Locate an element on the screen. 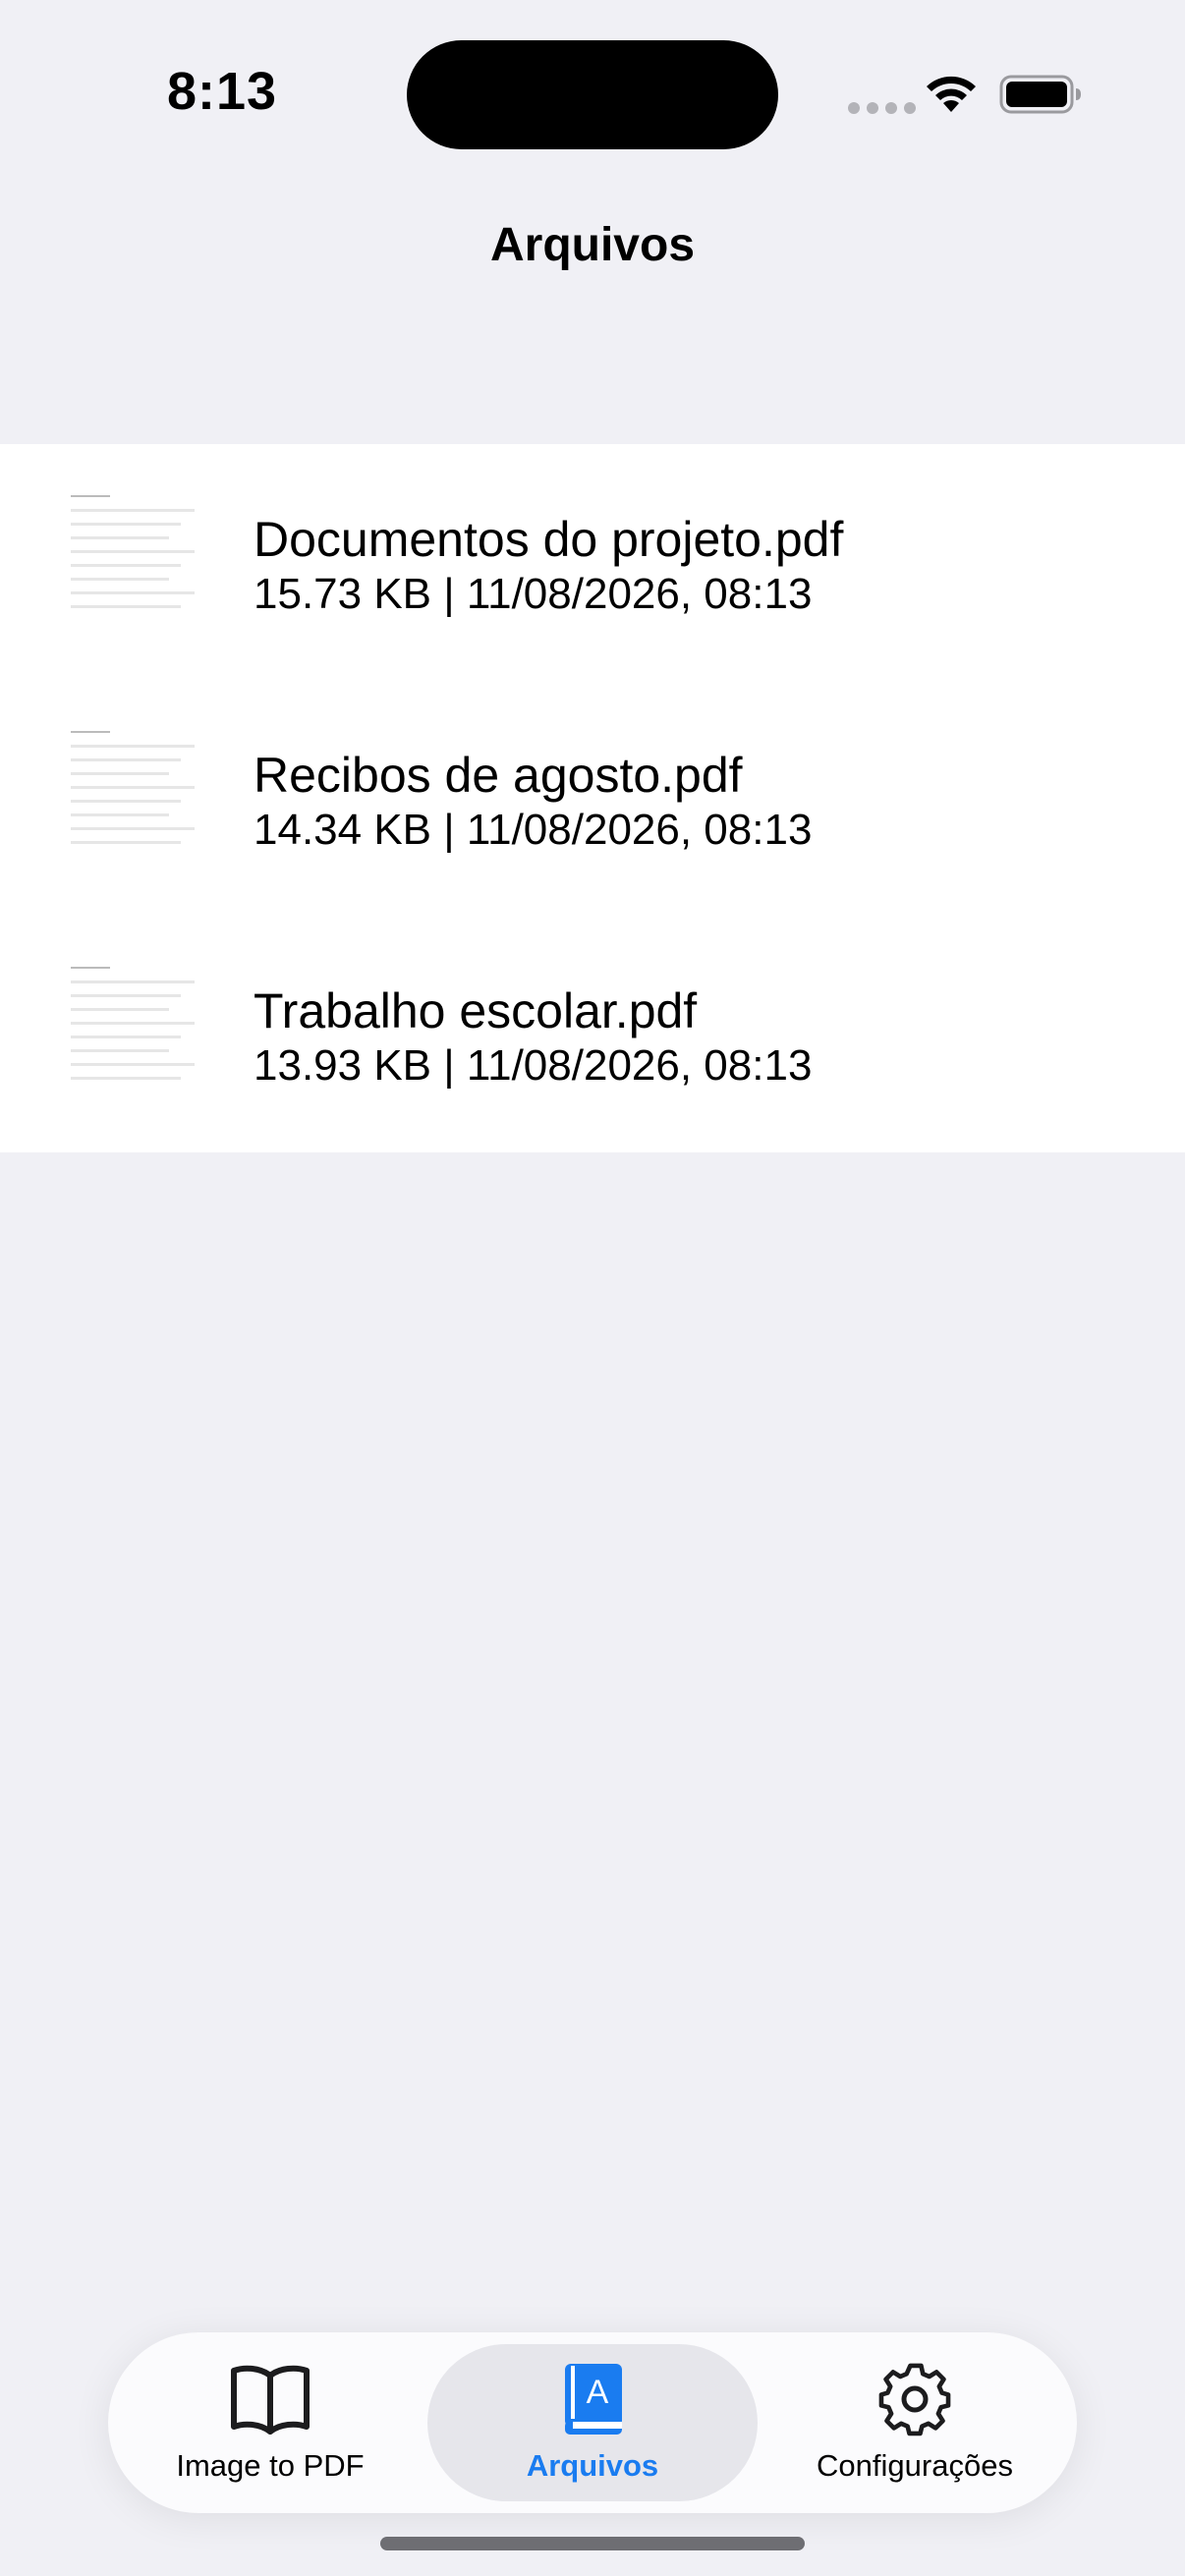 This screenshot has width=1185, height=2576. tab-image-to-pdf: Image to PDF is located at coordinates (271, 2422).